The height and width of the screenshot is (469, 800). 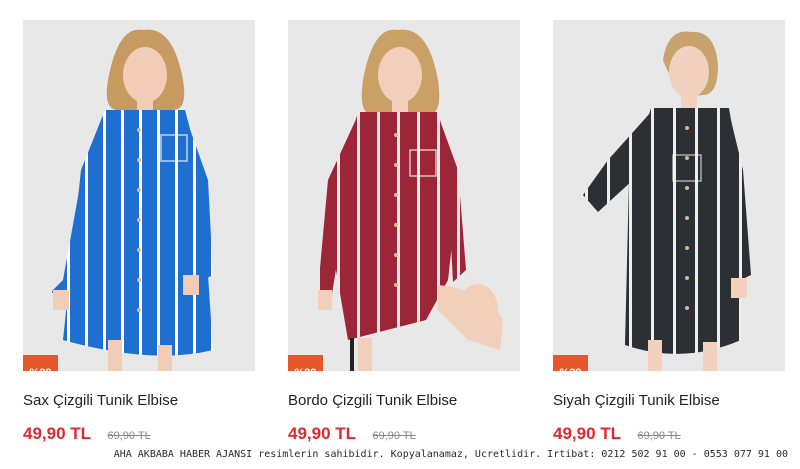 What do you see at coordinates (404, 400) in the screenshot?
I see `product-name: Bordo Çizgili Tunik Elbise` at bounding box center [404, 400].